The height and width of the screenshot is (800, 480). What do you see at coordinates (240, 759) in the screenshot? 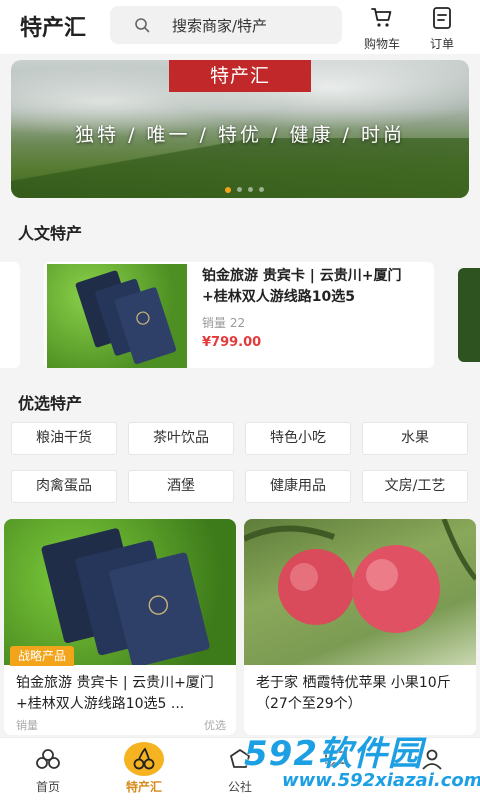
I see `community-icon` at bounding box center [240, 759].